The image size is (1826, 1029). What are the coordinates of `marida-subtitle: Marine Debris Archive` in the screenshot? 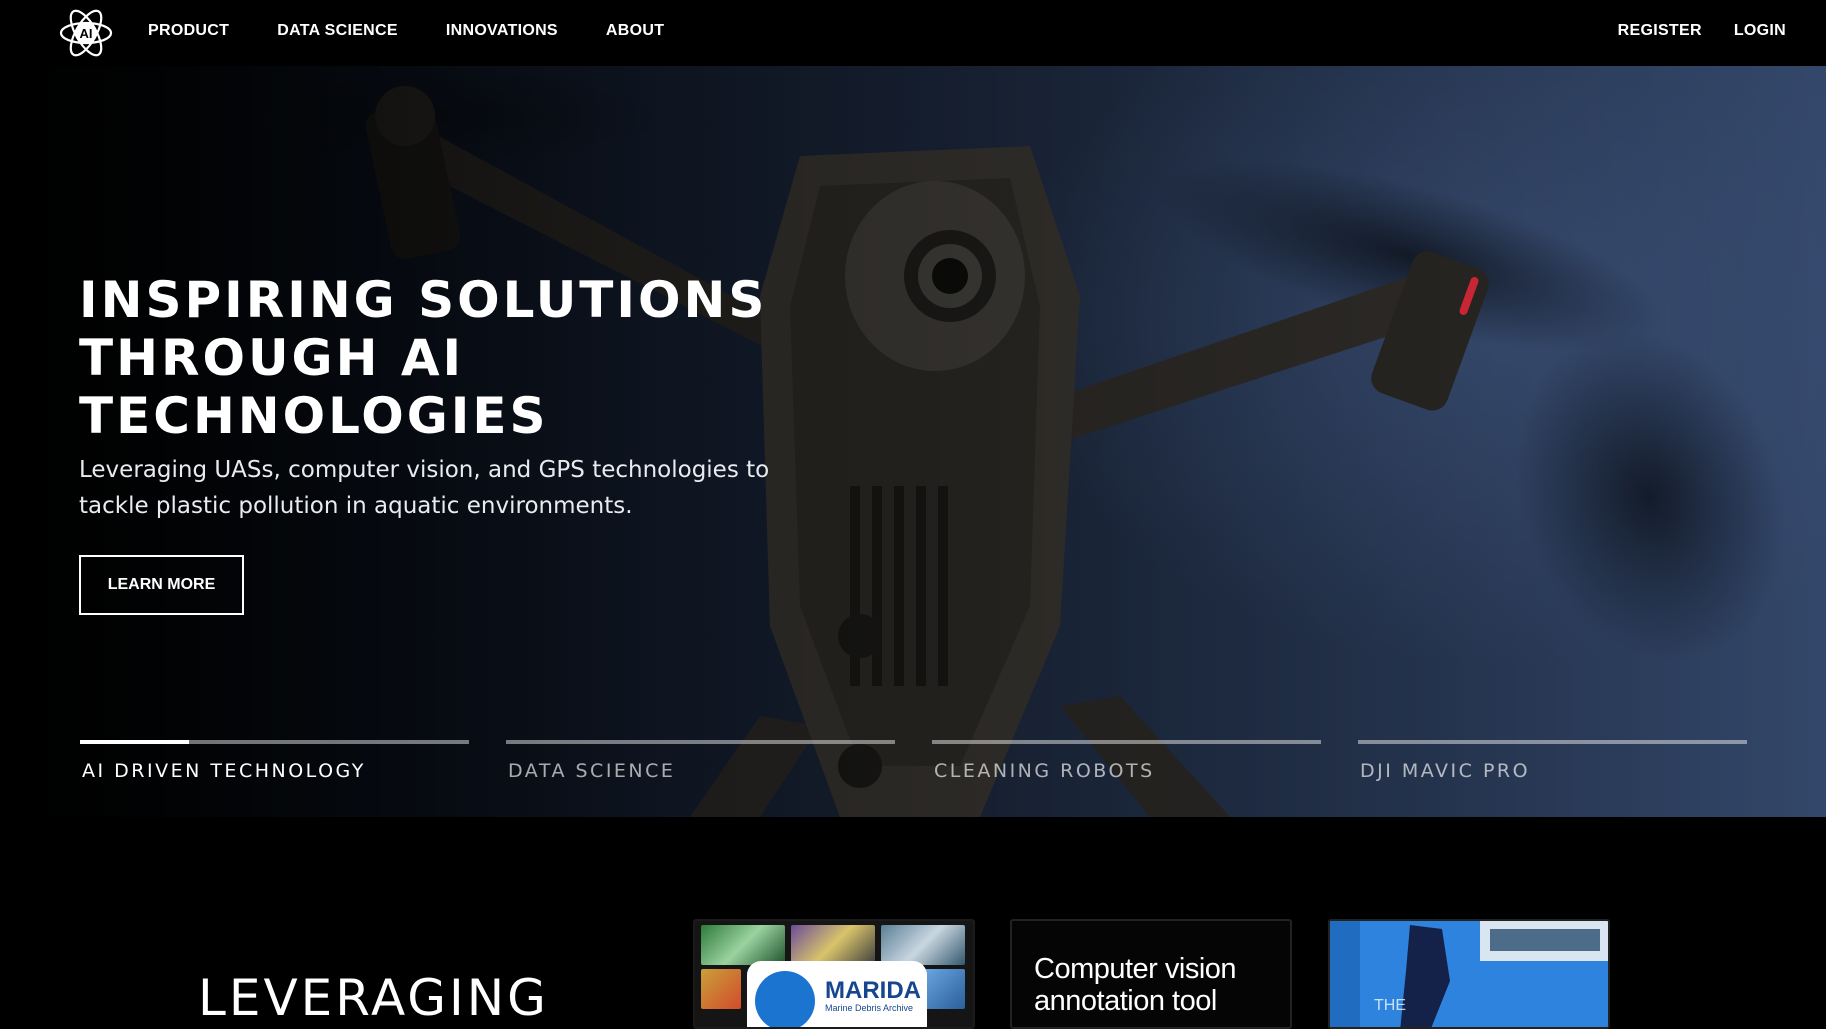 It's located at (869, 1008).